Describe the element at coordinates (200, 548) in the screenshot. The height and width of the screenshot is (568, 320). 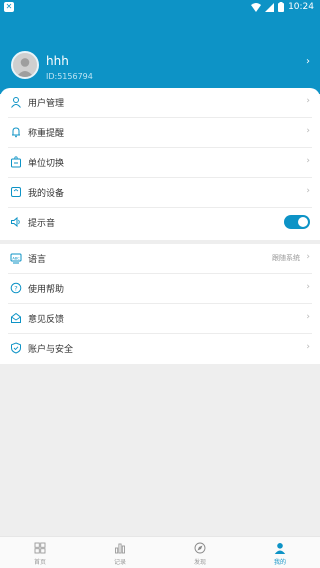
I see `compass-icon` at that location.